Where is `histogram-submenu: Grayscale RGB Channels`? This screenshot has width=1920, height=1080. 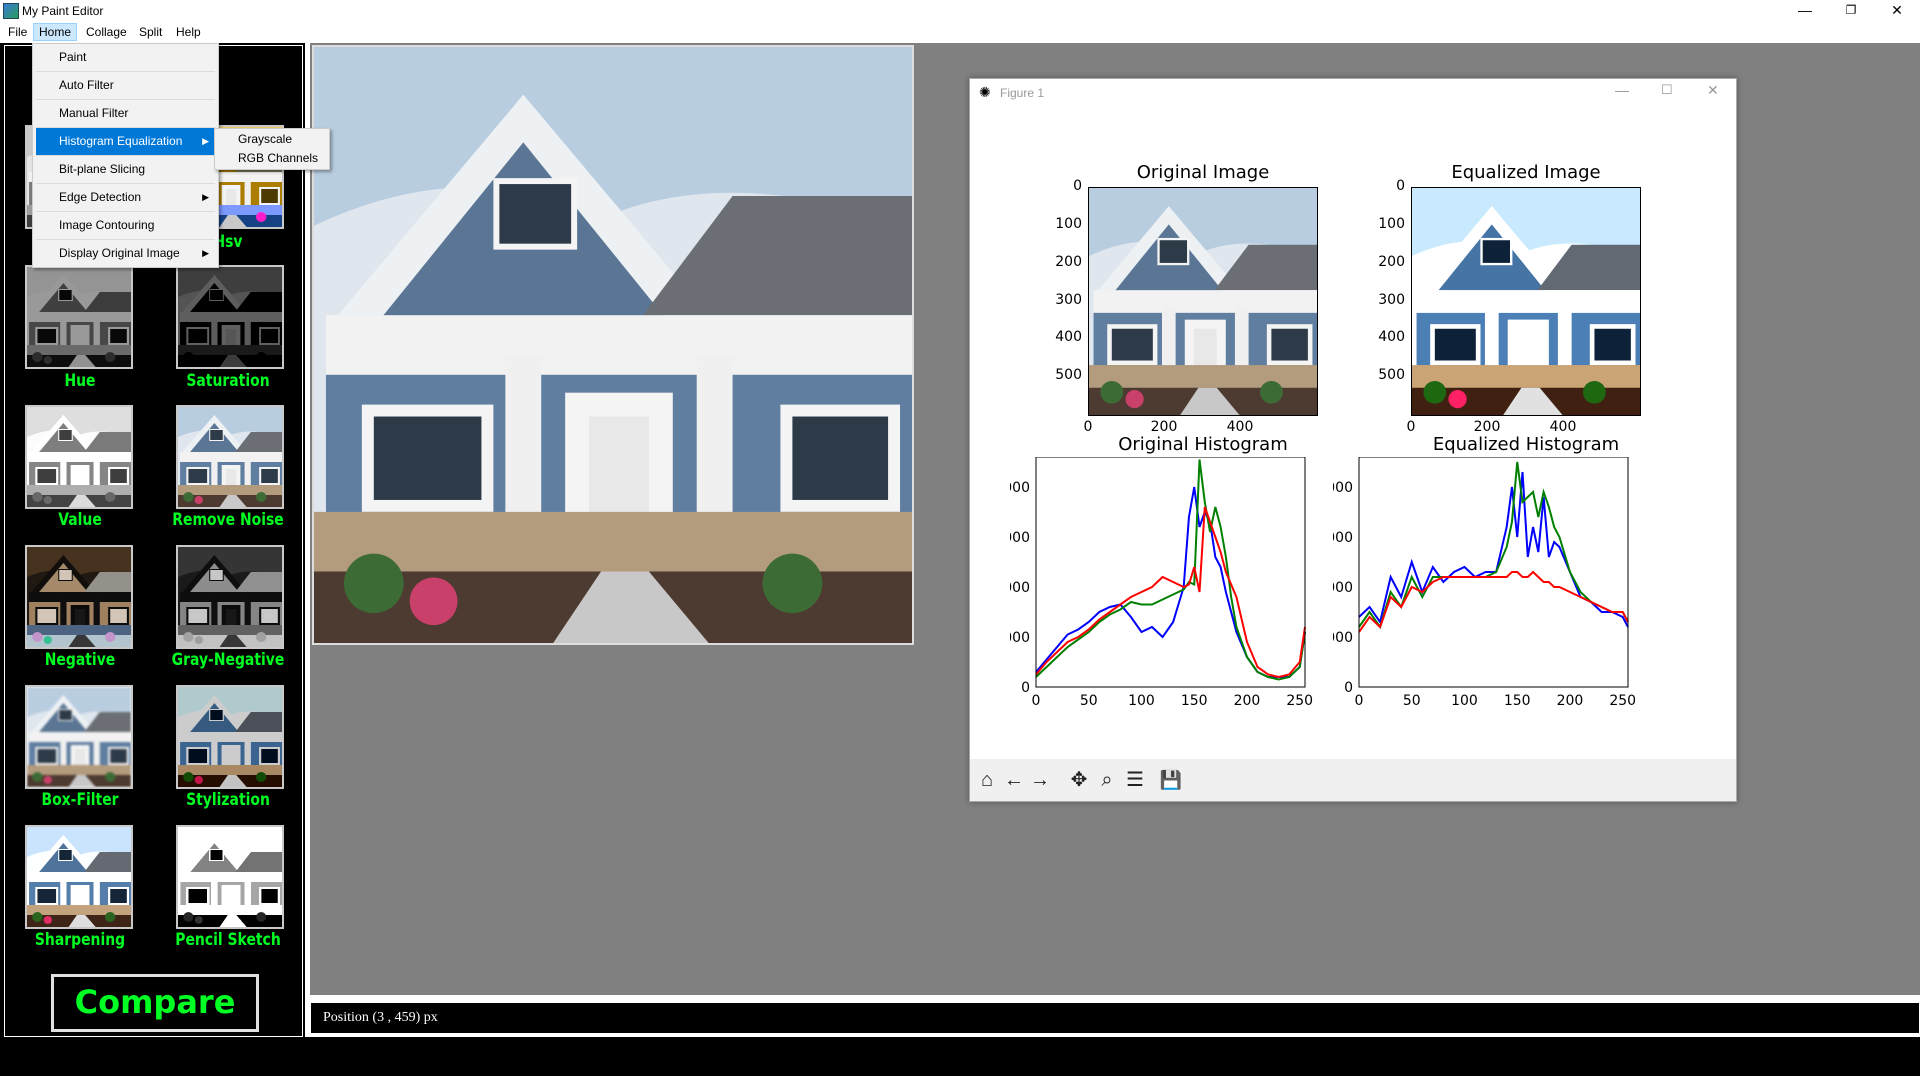 histogram-submenu: Grayscale RGB Channels is located at coordinates (272, 149).